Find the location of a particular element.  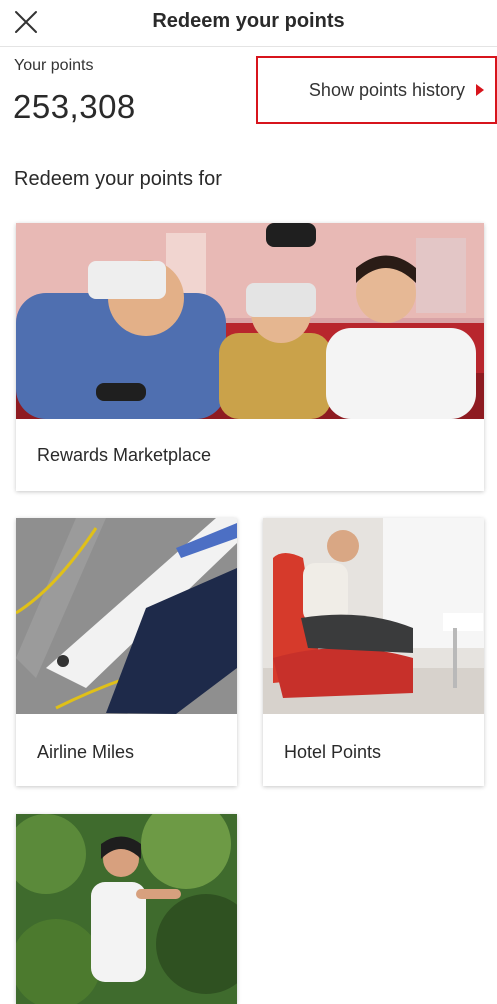

hotel-points-card: Hotel Points is located at coordinates (373, 652).